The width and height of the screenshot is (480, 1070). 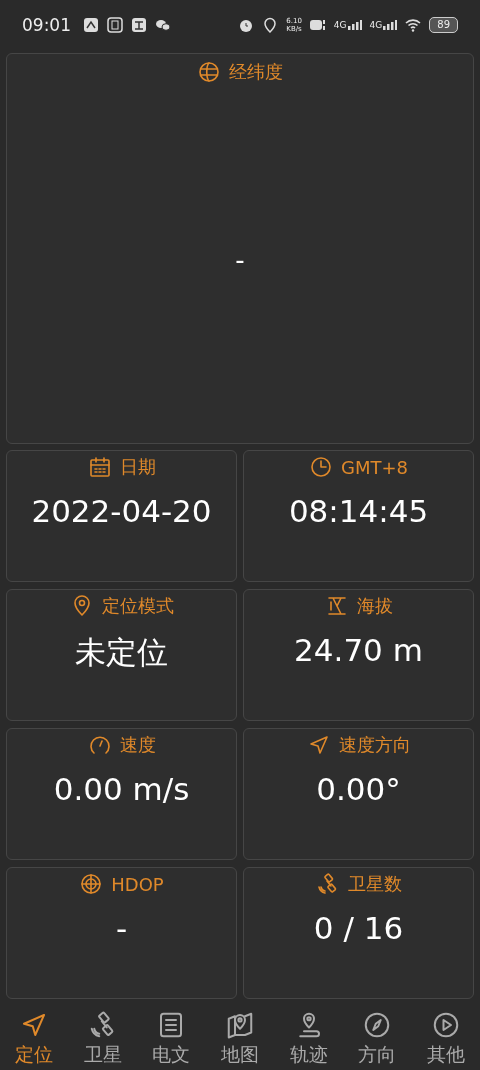 What do you see at coordinates (358, 928) in the screenshot?
I see `card-value: 0 / 16` at bounding box center [358, 928].